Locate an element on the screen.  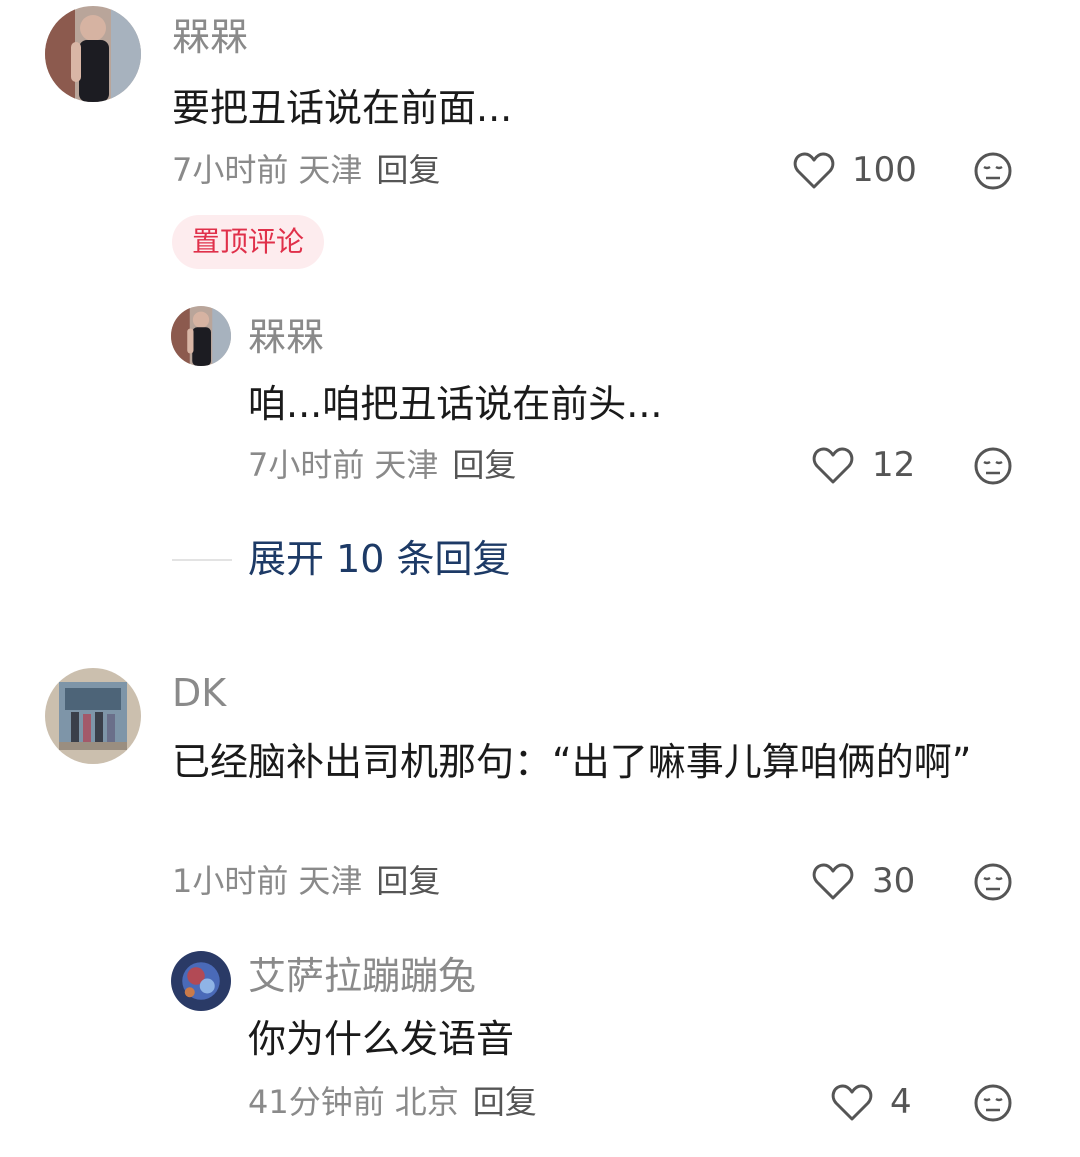
comment-time: 1小时前 is located at coordinates (230, 881).